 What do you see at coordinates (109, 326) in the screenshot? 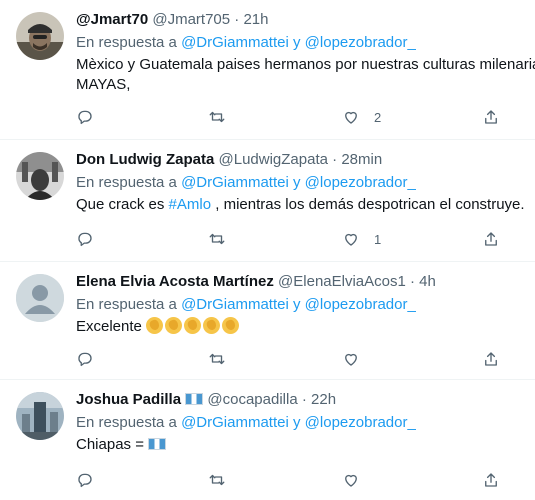
I see `tweet-text-body: Excelente` at bounding box center [109, 326].